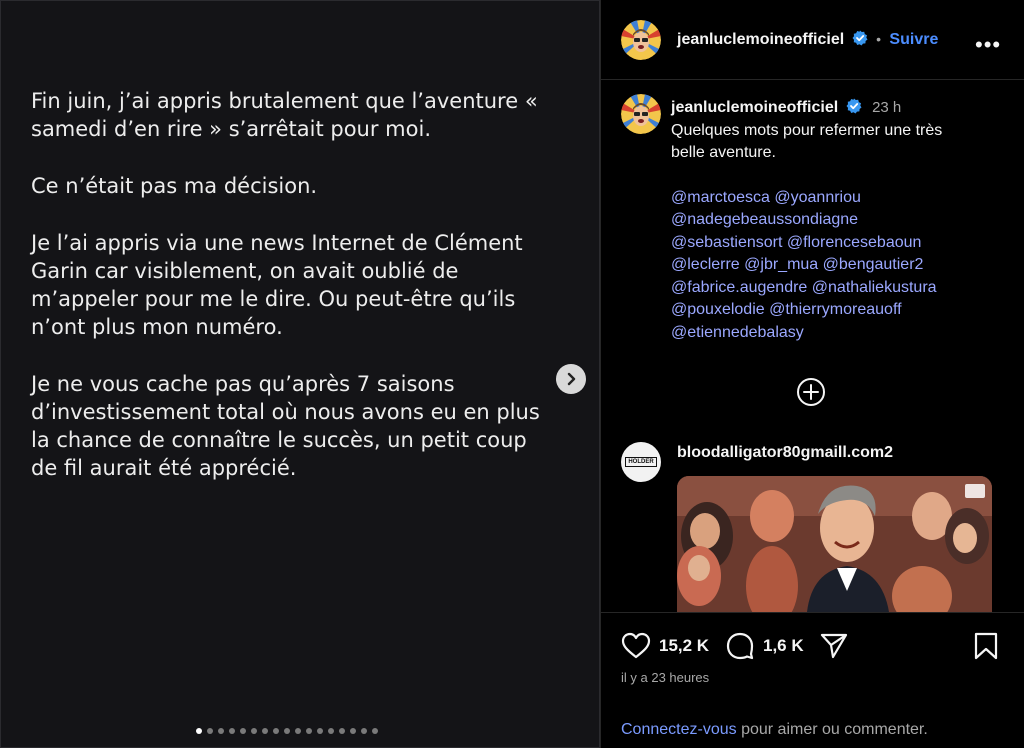 This screenshot has height=748, width=1024. What do you see at coordinates (781, 264) in the screenshot?
I see `mention-link: @jbr_mua` at bounding box center [781, 264].